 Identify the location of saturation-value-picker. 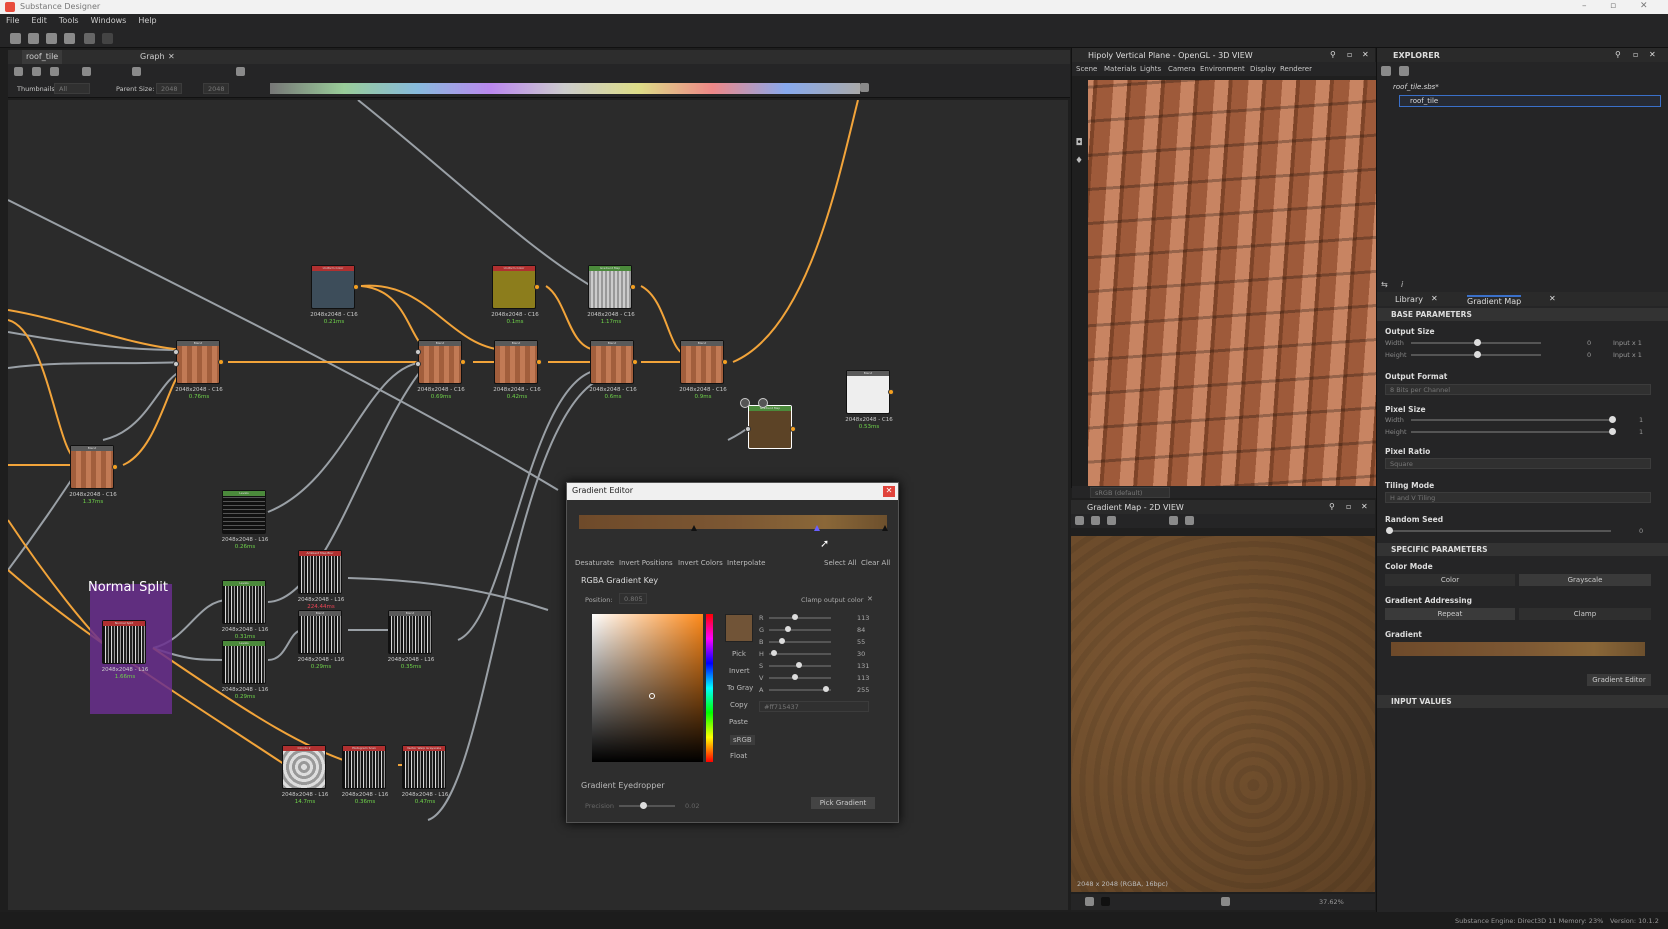
(647, 688).